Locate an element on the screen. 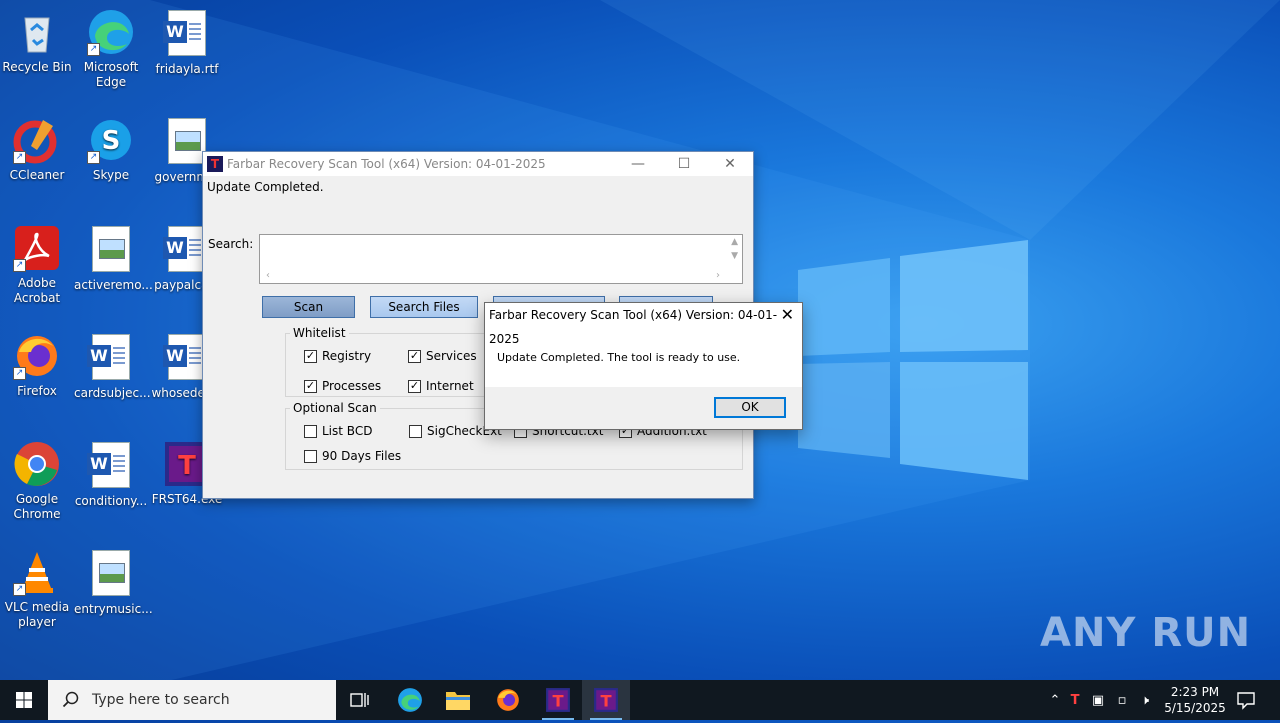 The image size is (1280, 723). desktop-icon-ccleaner: ↗ CCleaner is located at coordinates (37, 149).